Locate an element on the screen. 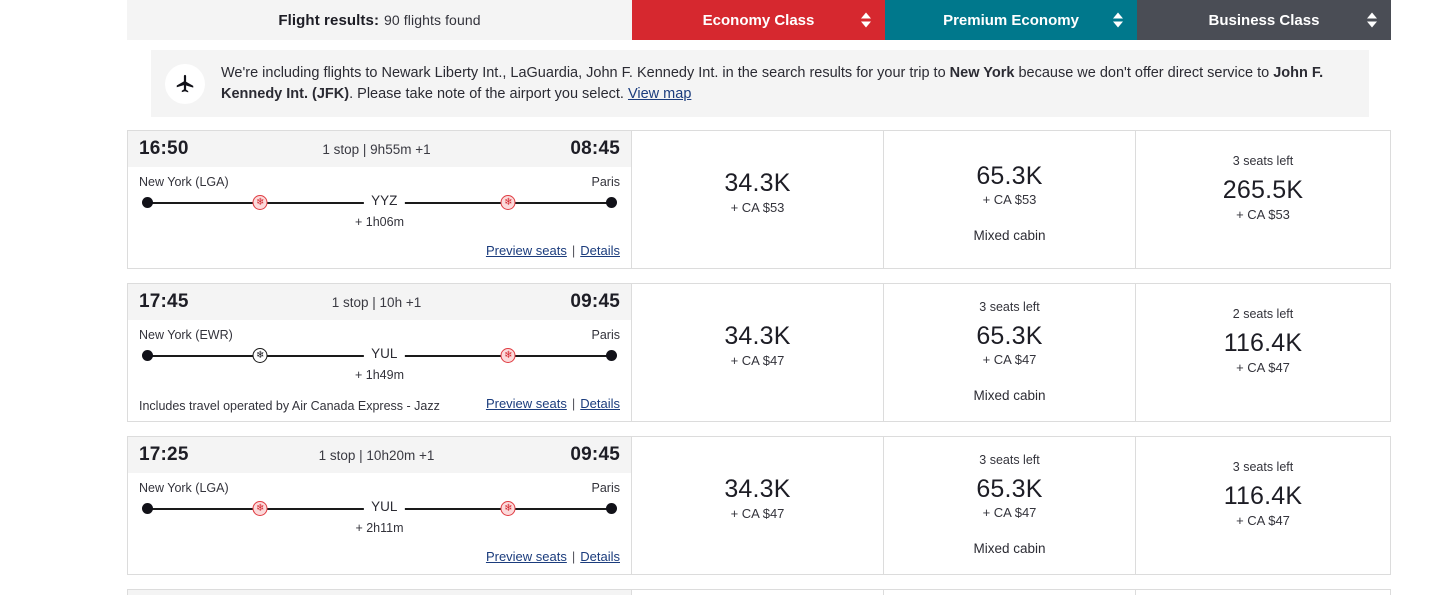 This screenshot has width=1438, height=595. itinerary-header: 15:50 1 stop | 10h55m +1 08:45 is located at coordinates (379, 592).